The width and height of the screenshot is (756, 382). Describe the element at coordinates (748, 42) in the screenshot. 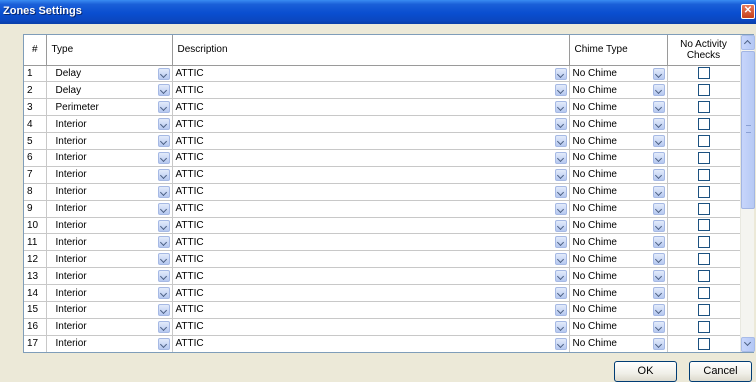

I see `scroll-up-button` at that location.